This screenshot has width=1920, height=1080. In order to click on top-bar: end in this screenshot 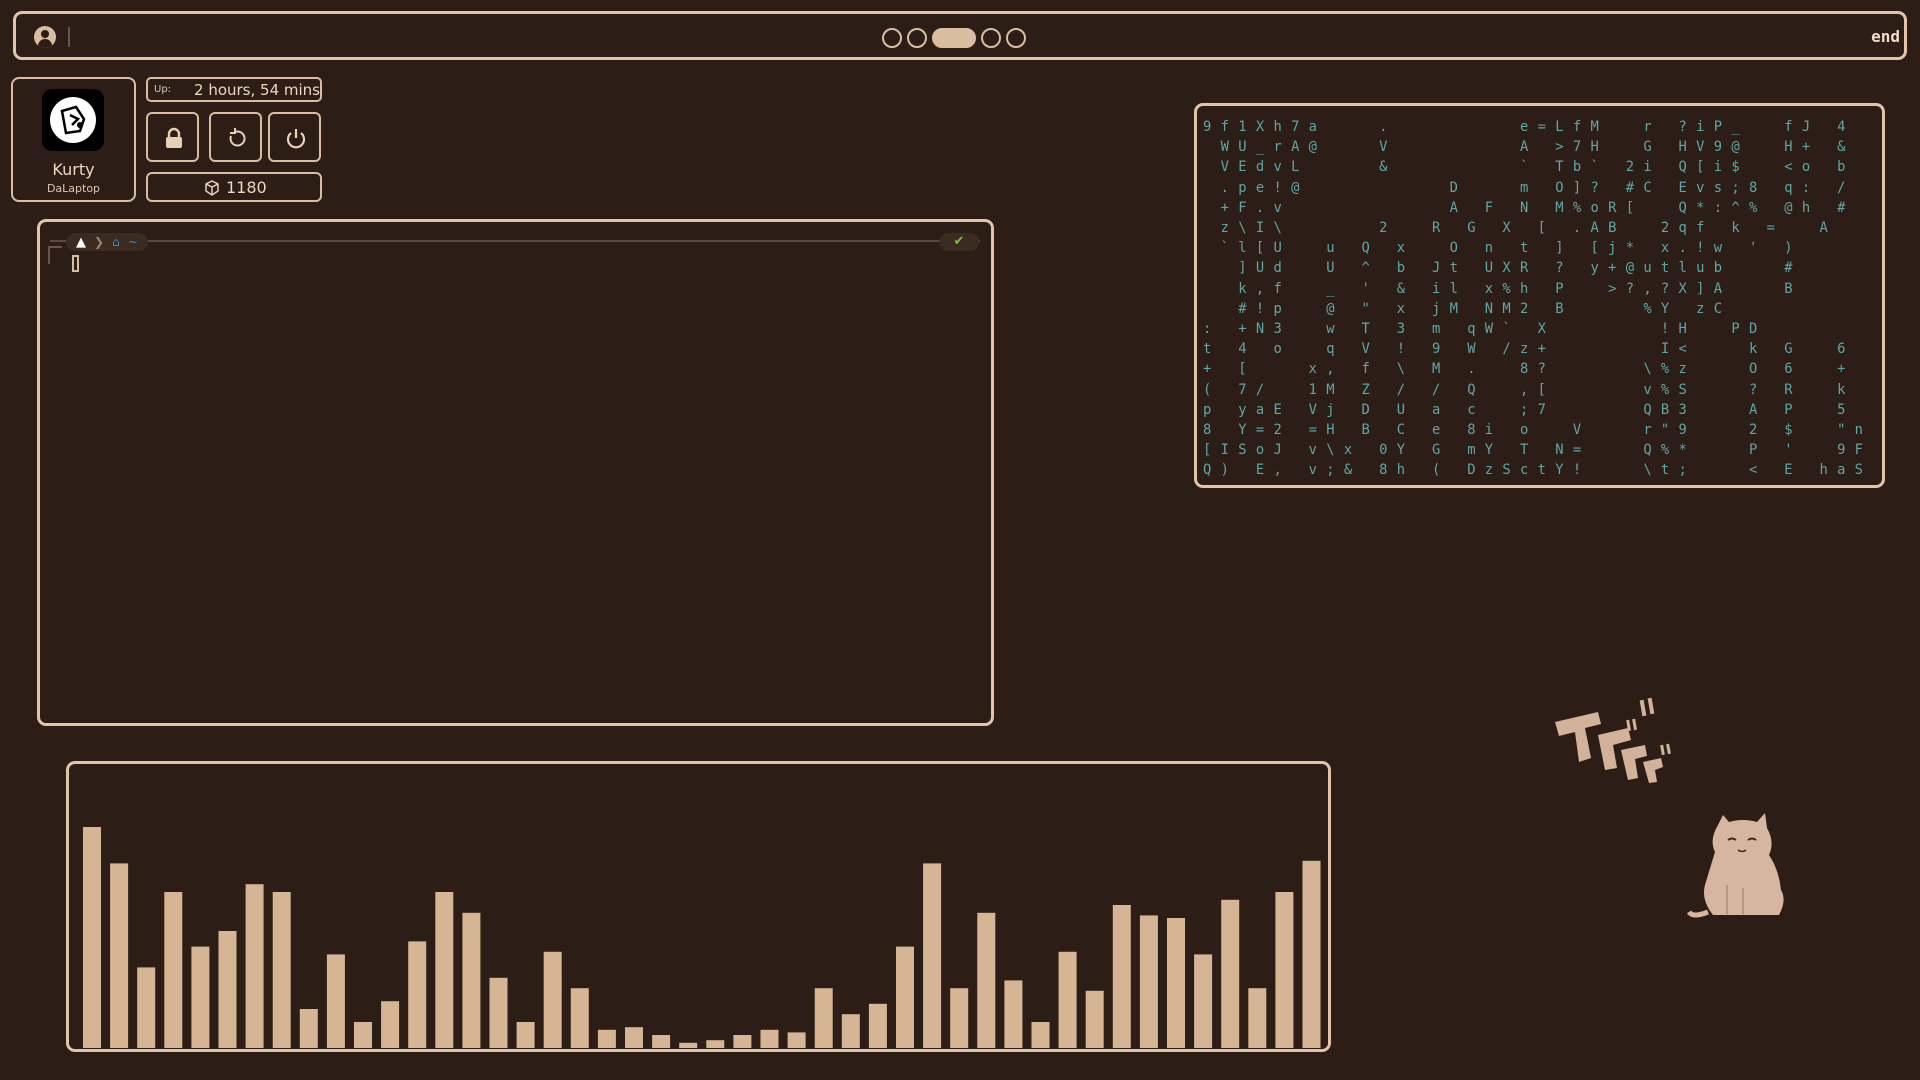, I will do `click(960, 35)`.